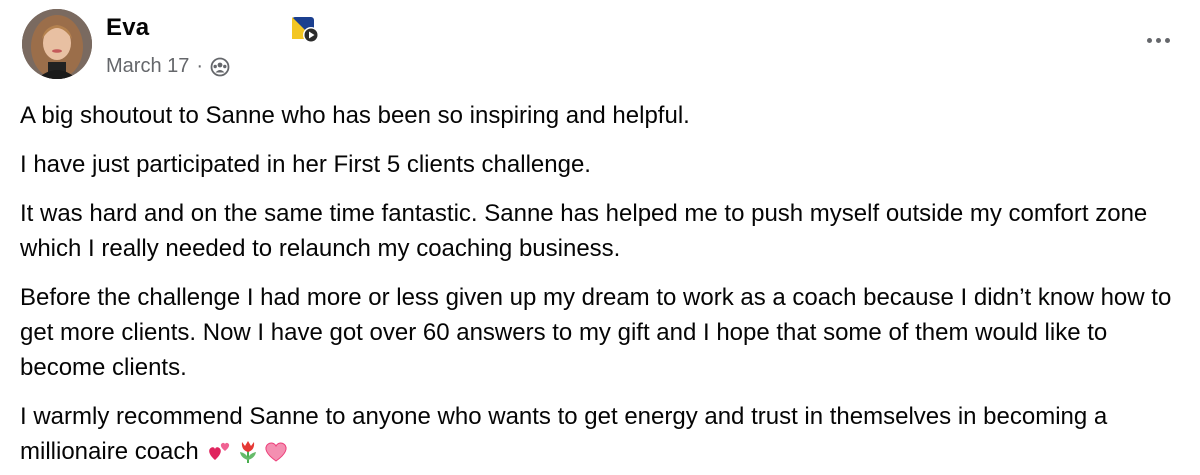  I want to click on group-badge-icon, so click(306, 30).